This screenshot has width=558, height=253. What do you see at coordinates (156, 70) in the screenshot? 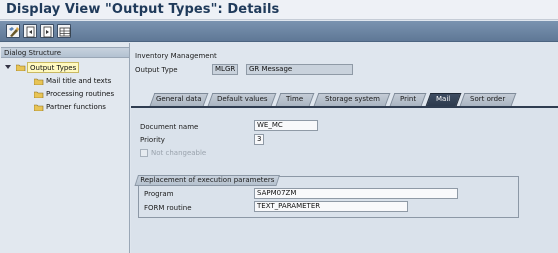
I see `output-type-label: Output Type` at bounding box center [156, 70].